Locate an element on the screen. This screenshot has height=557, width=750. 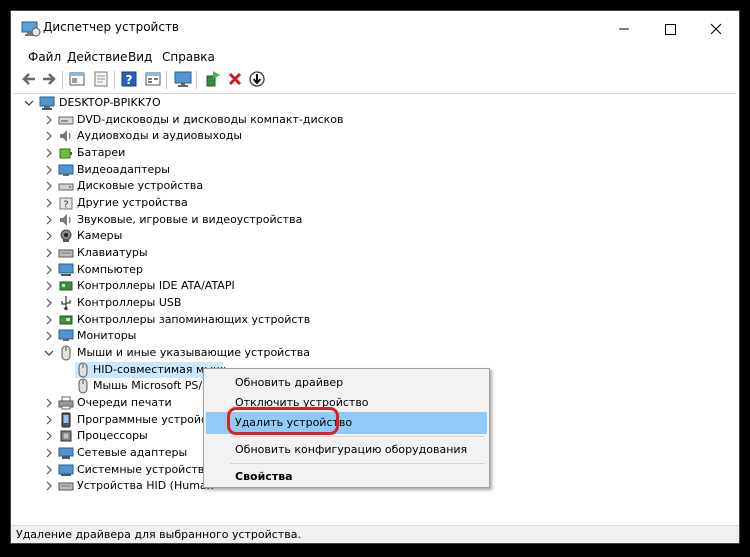
tree-item-computer: Компьютер is located at coordinates (241, 270).